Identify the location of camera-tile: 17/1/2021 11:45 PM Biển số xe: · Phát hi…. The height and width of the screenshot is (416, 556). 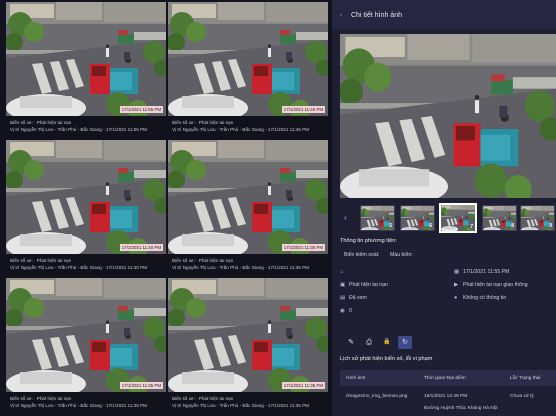
(248, 70).